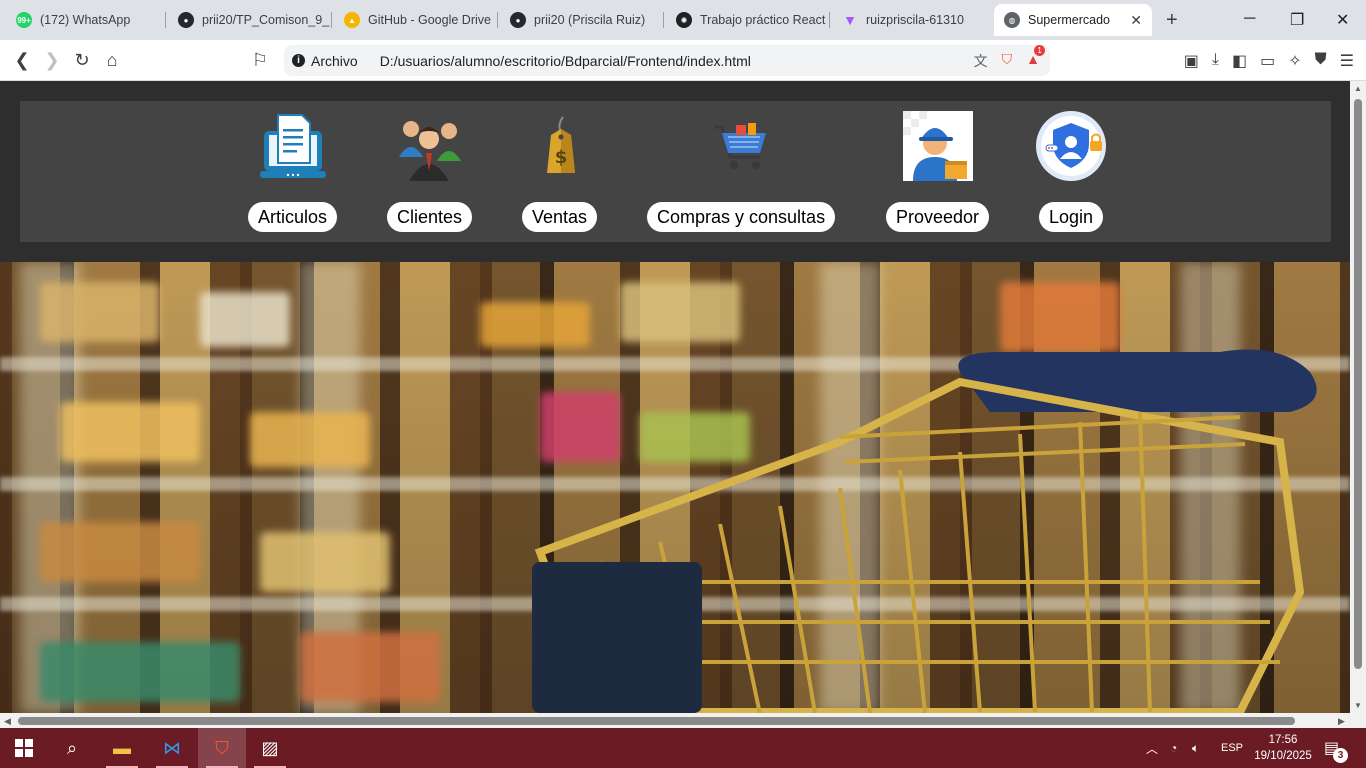 This screenshot has width=1366, height=768. I want to click on tab-label: Supermercado, so click(1069, 20).